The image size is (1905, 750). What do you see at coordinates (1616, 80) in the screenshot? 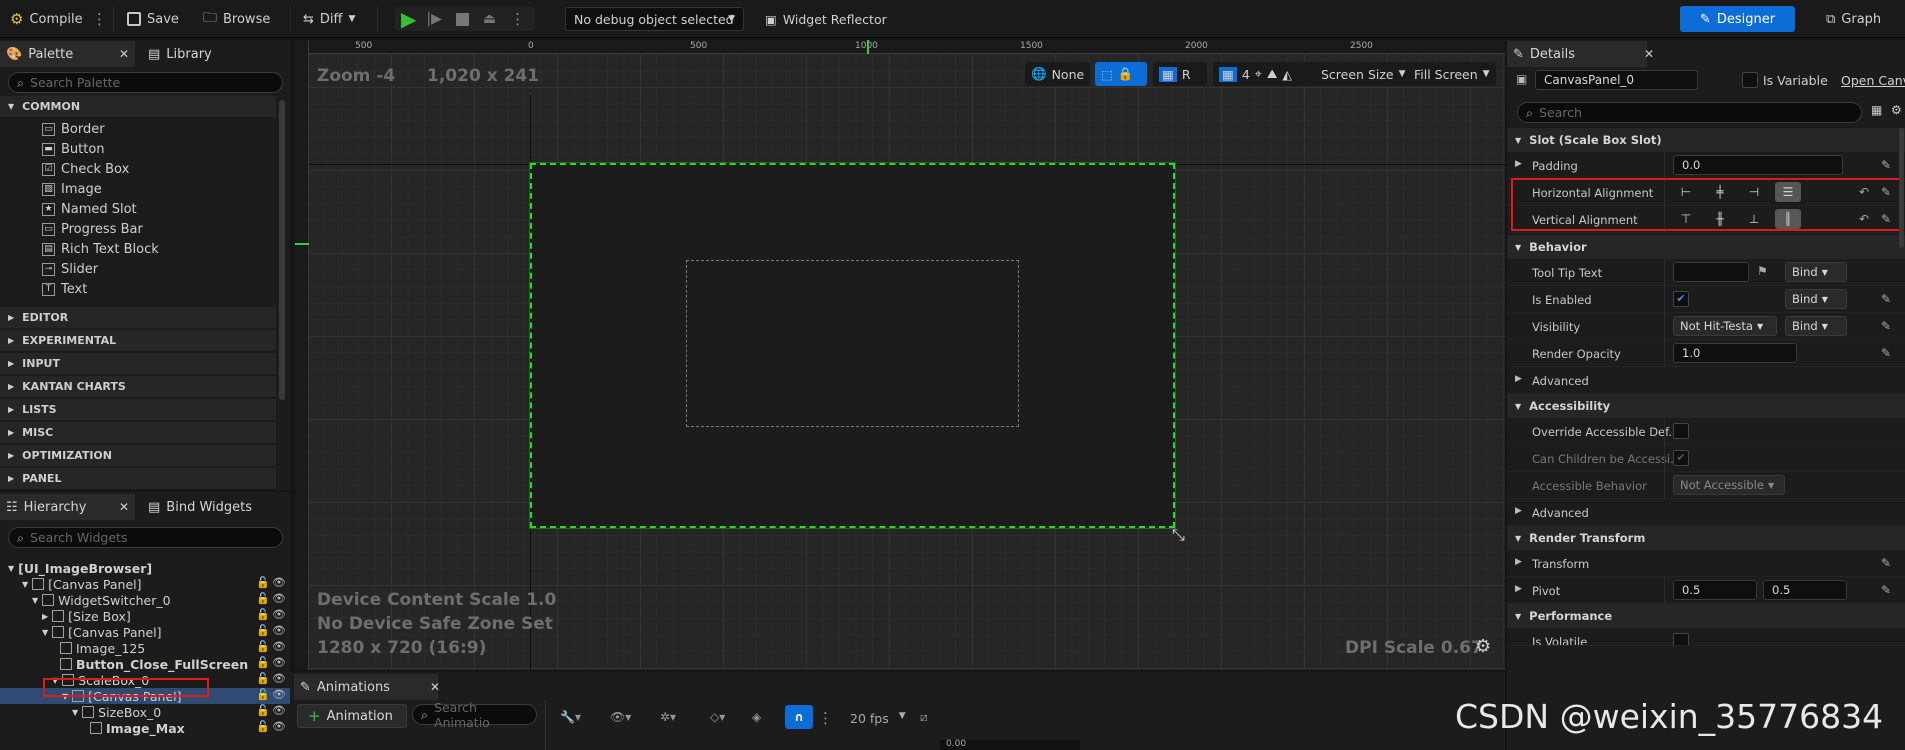
I see `widget-name-input: CanvasPanel_0` at bounding box center [1616, 80].